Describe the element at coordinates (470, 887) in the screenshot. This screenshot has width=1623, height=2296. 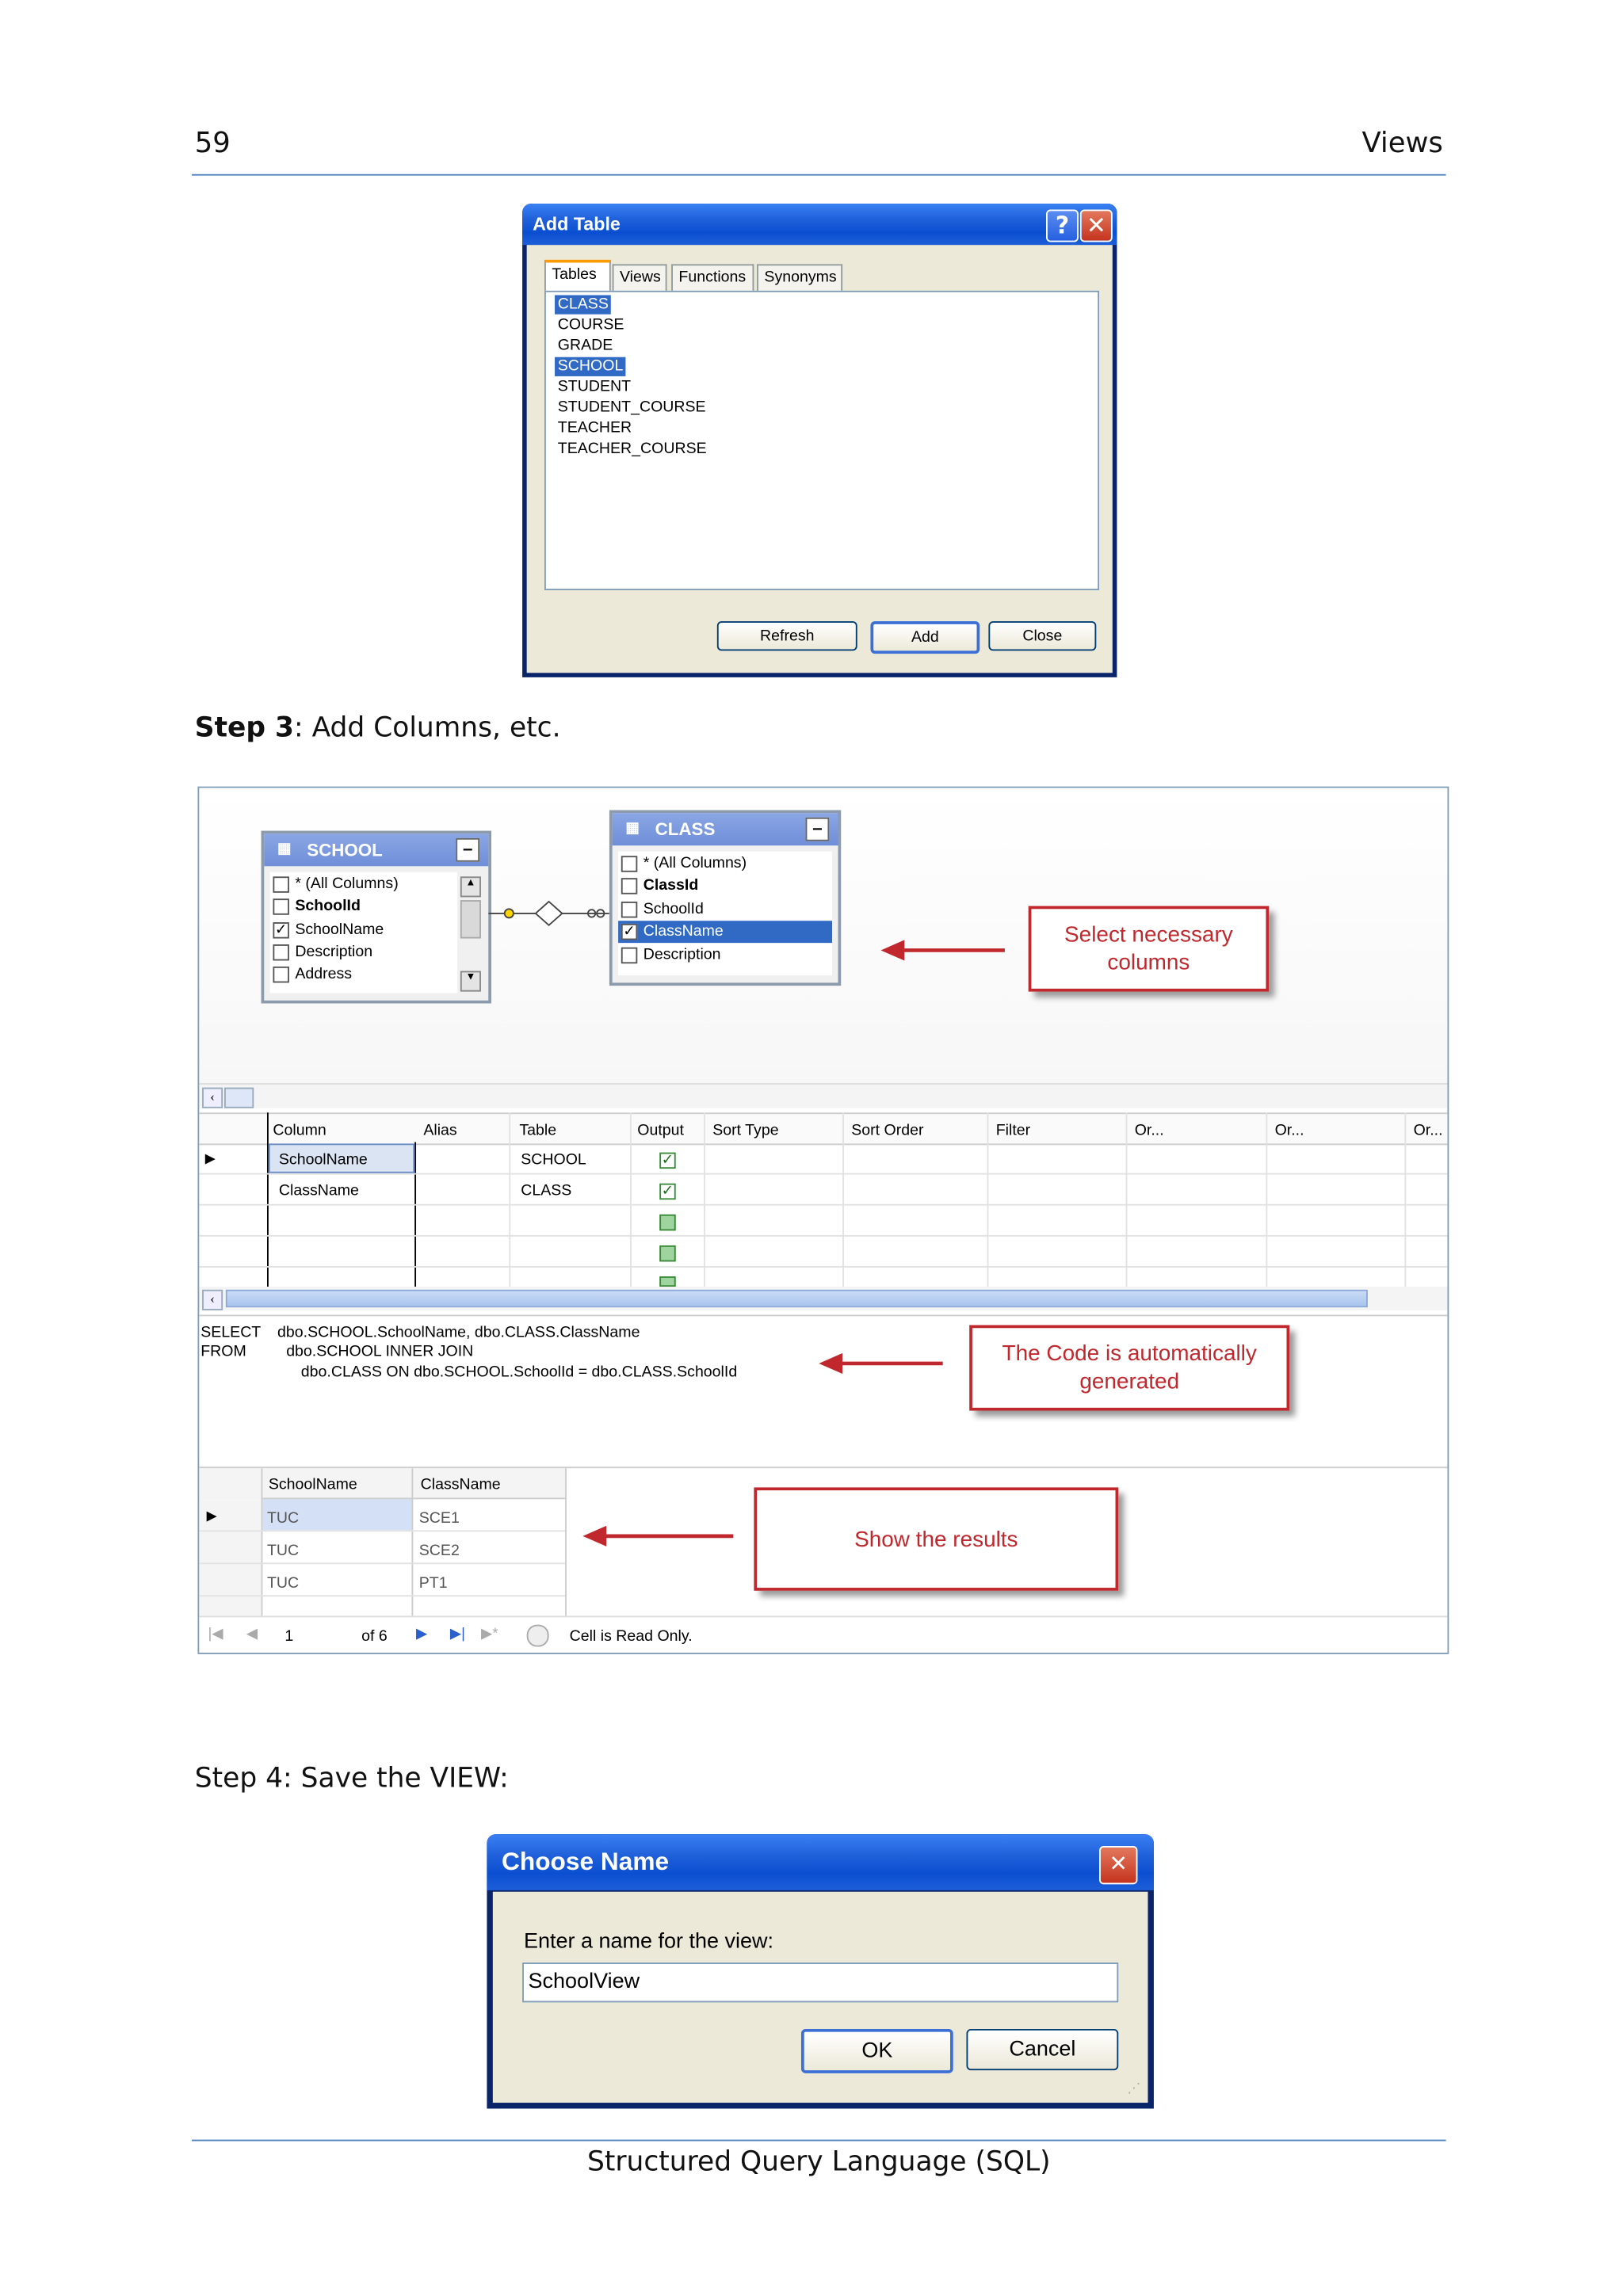
I see `scroll-up-icon: ▲` at that location.